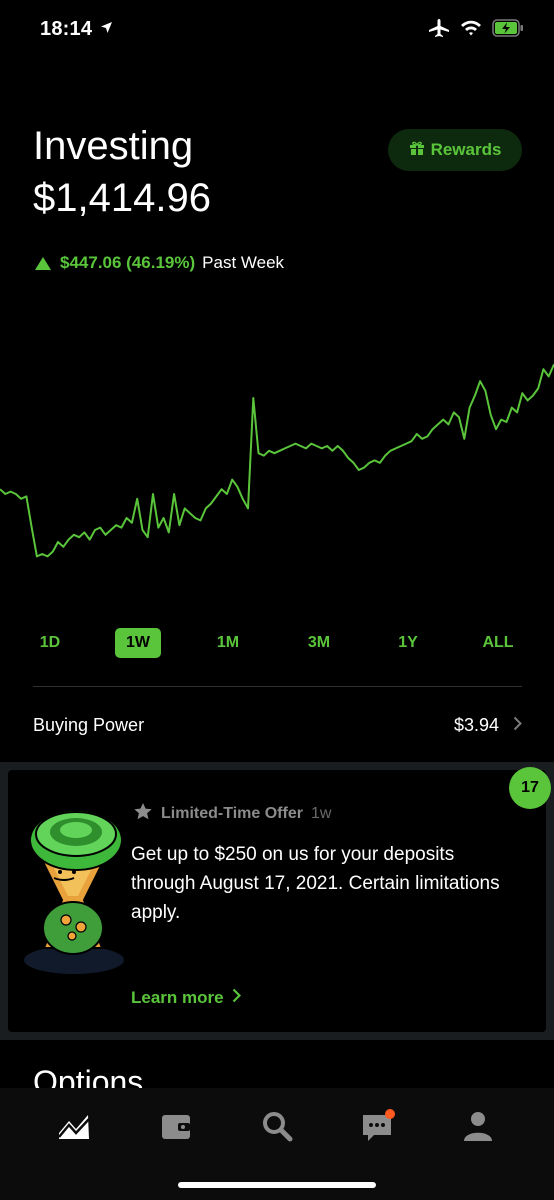 This screenshot has height=1200, width=554. I want to click on rewards-button: Rewards, so click(455, 150).